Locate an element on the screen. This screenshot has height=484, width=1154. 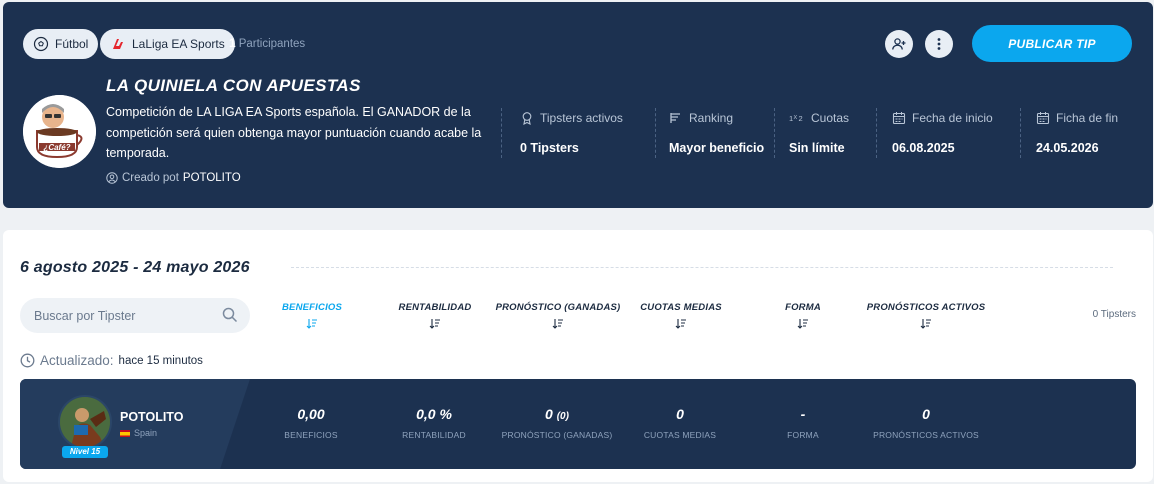
svg-text: X is located at coordinates (796, 118).